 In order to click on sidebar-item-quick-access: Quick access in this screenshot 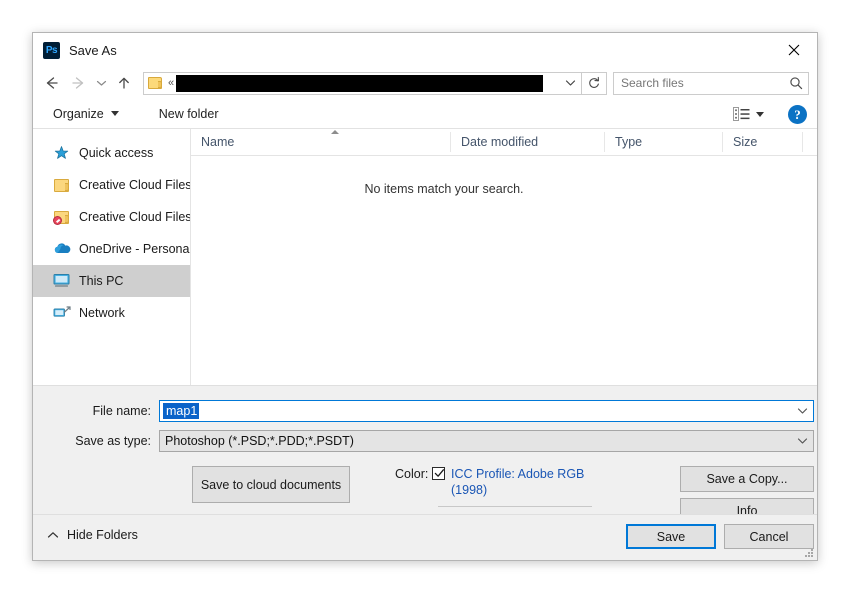, I will do `click(111, 153)`.